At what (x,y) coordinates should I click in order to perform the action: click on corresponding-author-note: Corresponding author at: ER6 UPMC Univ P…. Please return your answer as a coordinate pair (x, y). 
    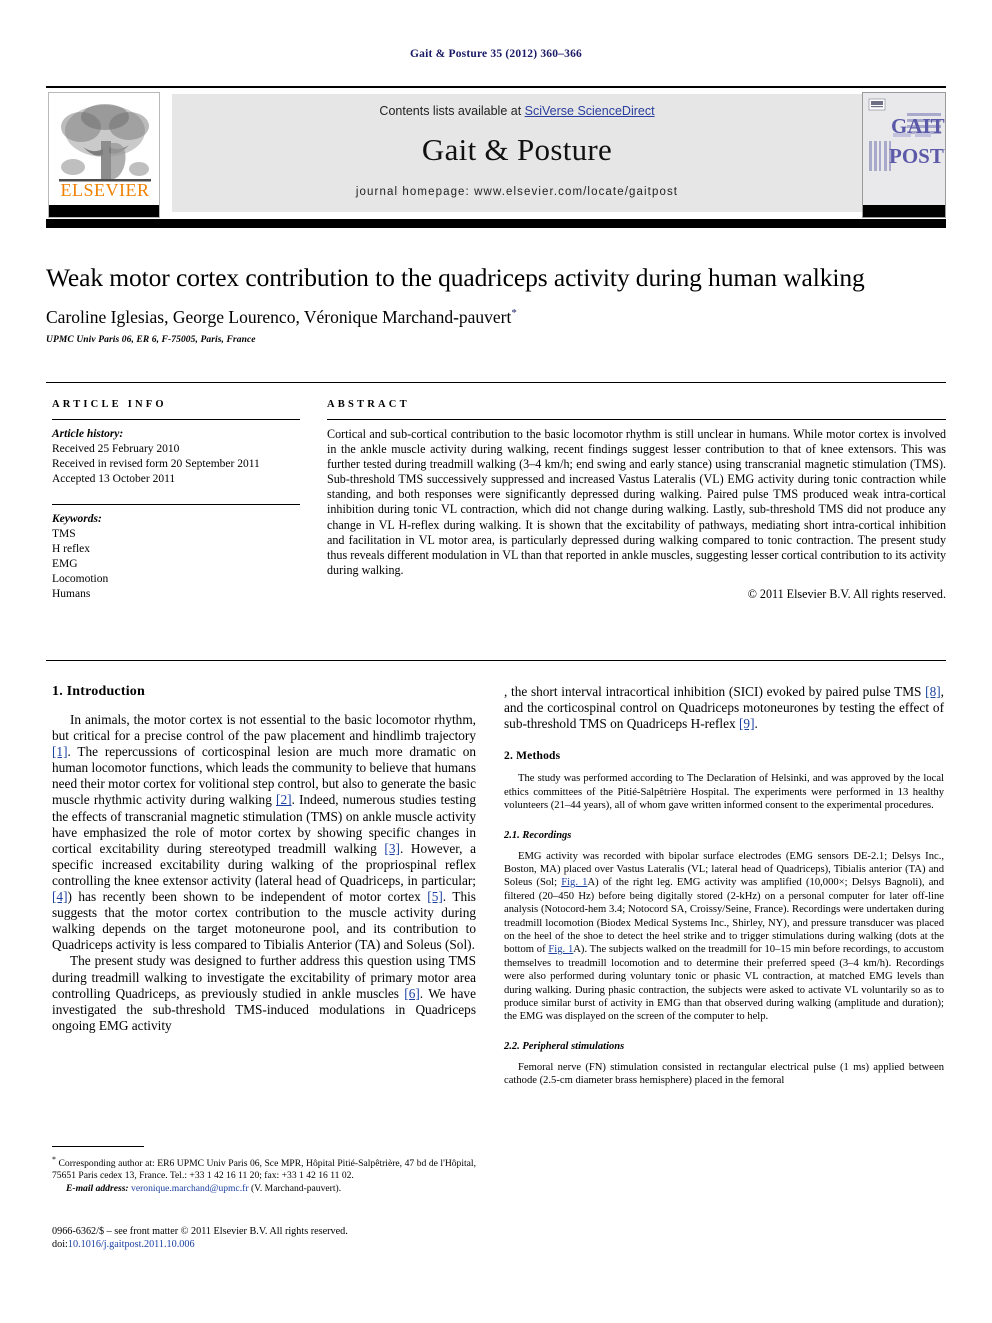
    Looking at the image, I should click on (264, 1170).